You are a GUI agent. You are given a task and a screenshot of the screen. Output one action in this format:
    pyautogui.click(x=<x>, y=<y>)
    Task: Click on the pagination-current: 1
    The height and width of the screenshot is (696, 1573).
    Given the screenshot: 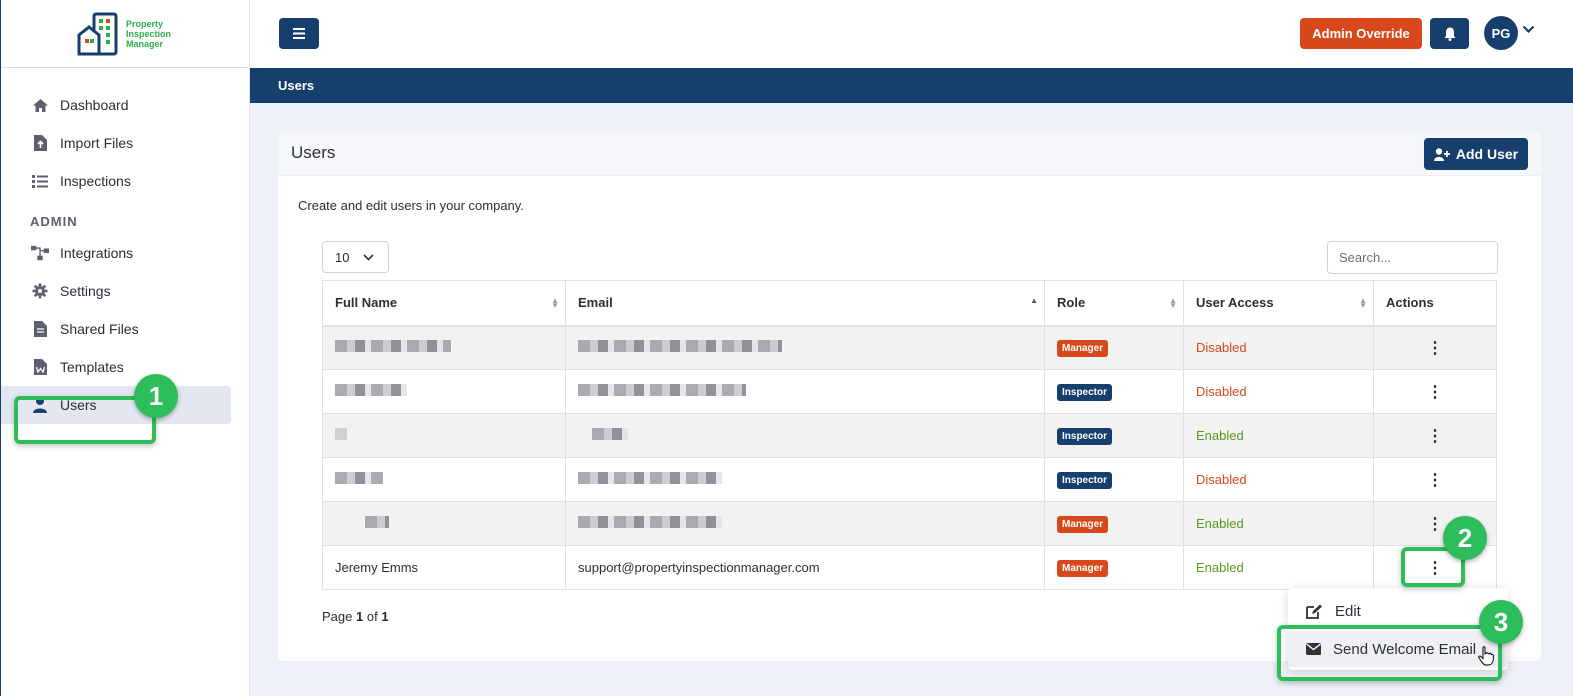 What is the action you would take?
    pyautogui.click(x=360, y=616)
    